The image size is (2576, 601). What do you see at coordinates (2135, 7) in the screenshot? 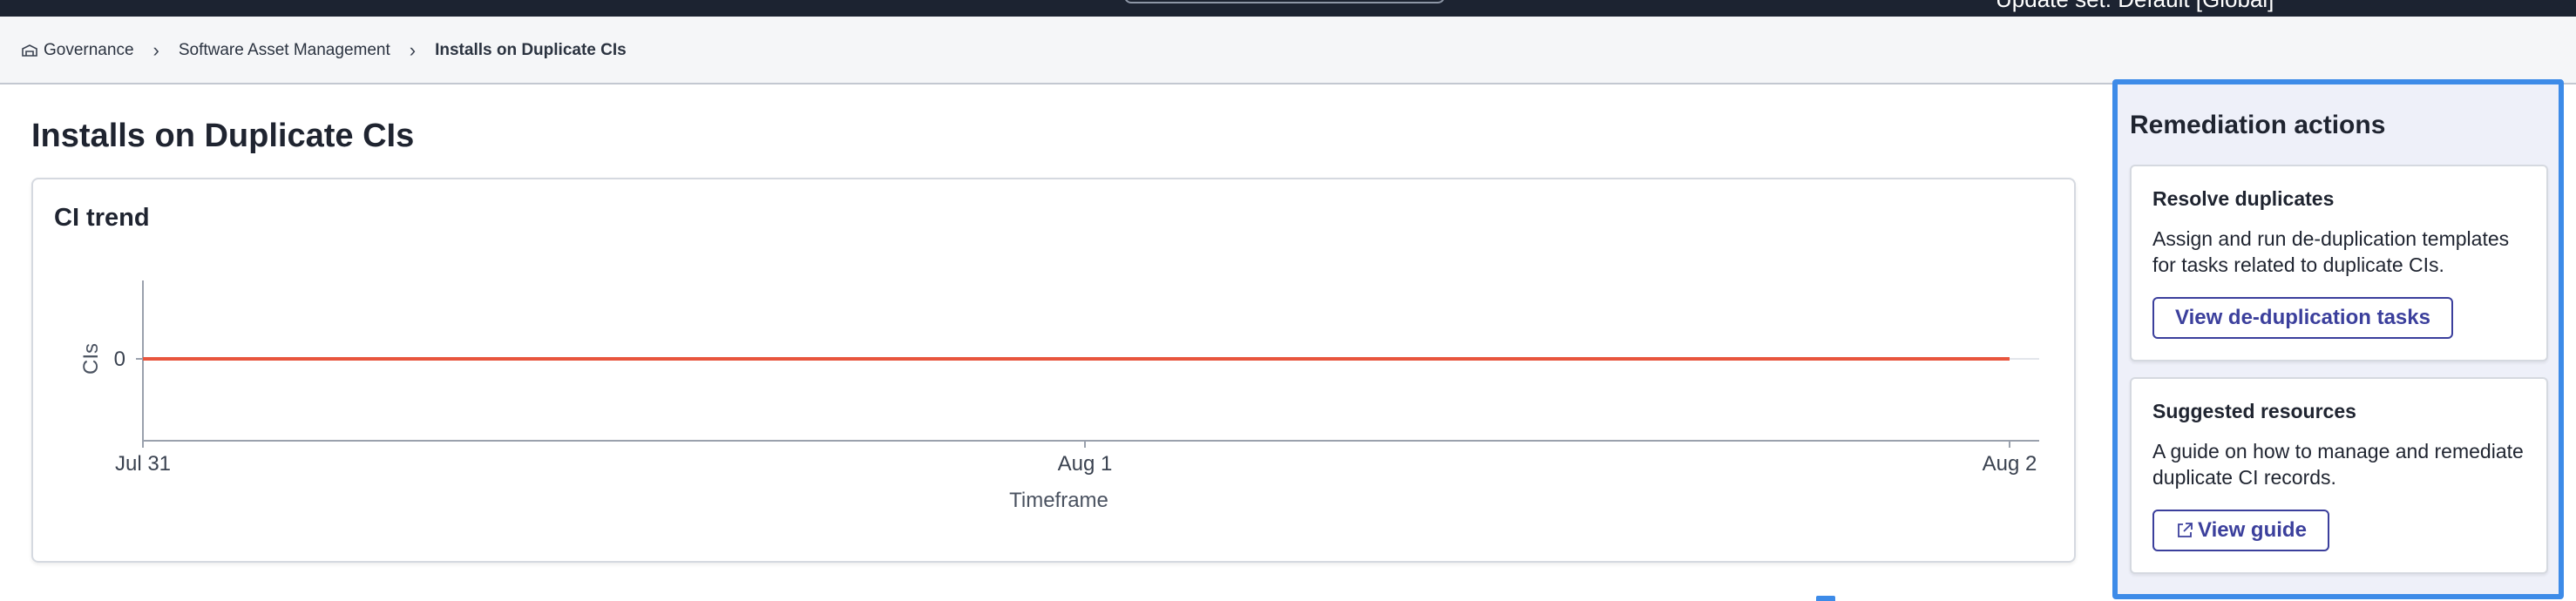
I see `update-set-label: Update set: Default [Global]` at bounding box center [2135, 7].